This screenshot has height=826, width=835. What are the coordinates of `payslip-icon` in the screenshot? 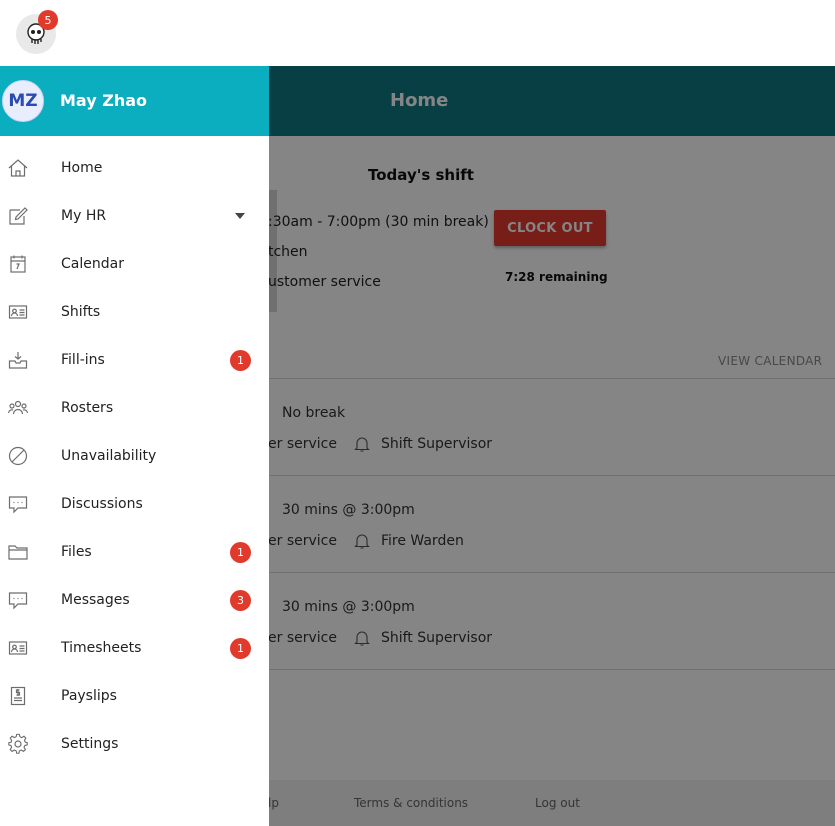 It's located at (18, 696).